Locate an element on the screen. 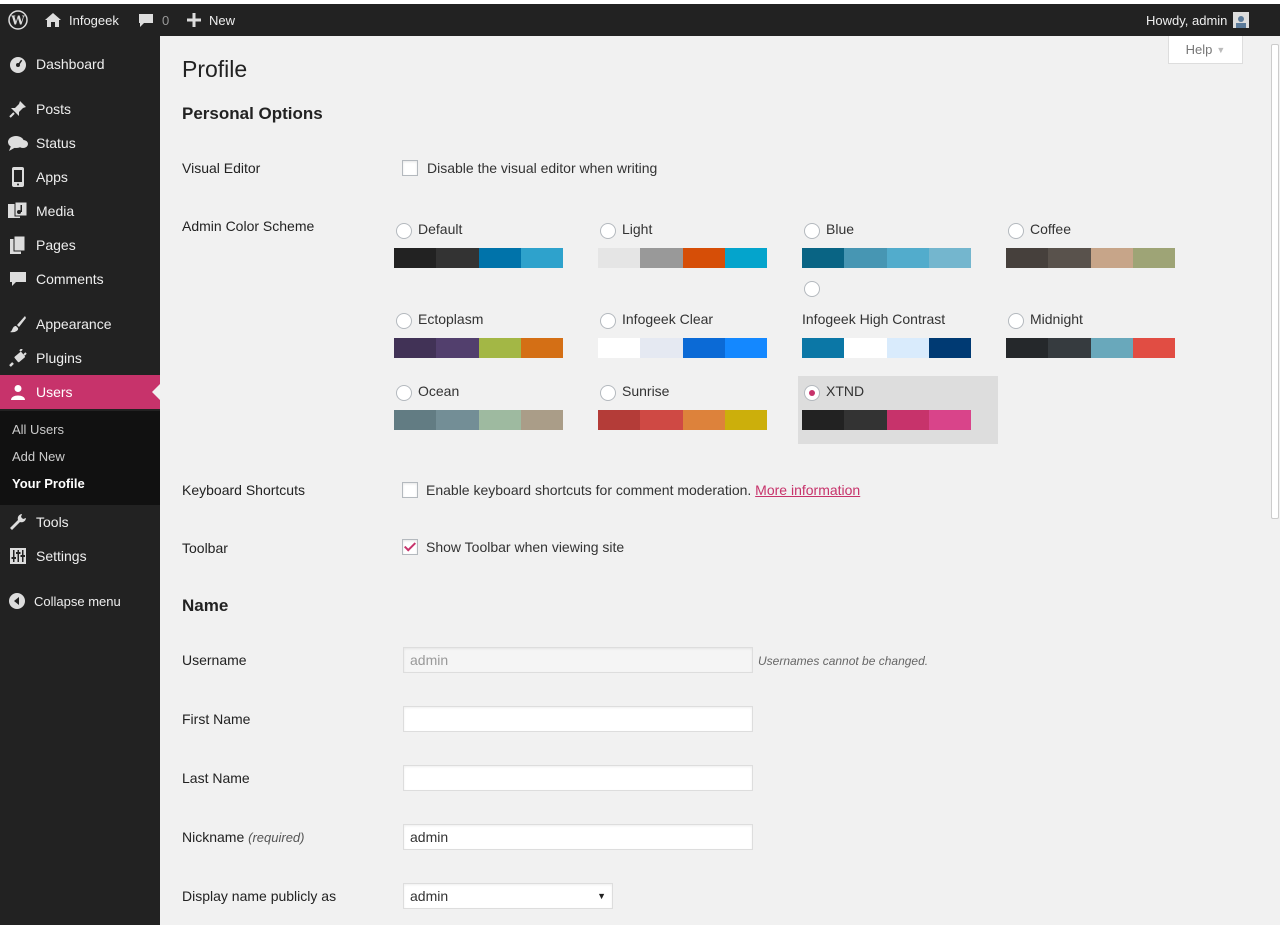 The width and height of the screenshot is (1280, 925). color-scheme-option: Ocean is located at coordinates (490, 410).